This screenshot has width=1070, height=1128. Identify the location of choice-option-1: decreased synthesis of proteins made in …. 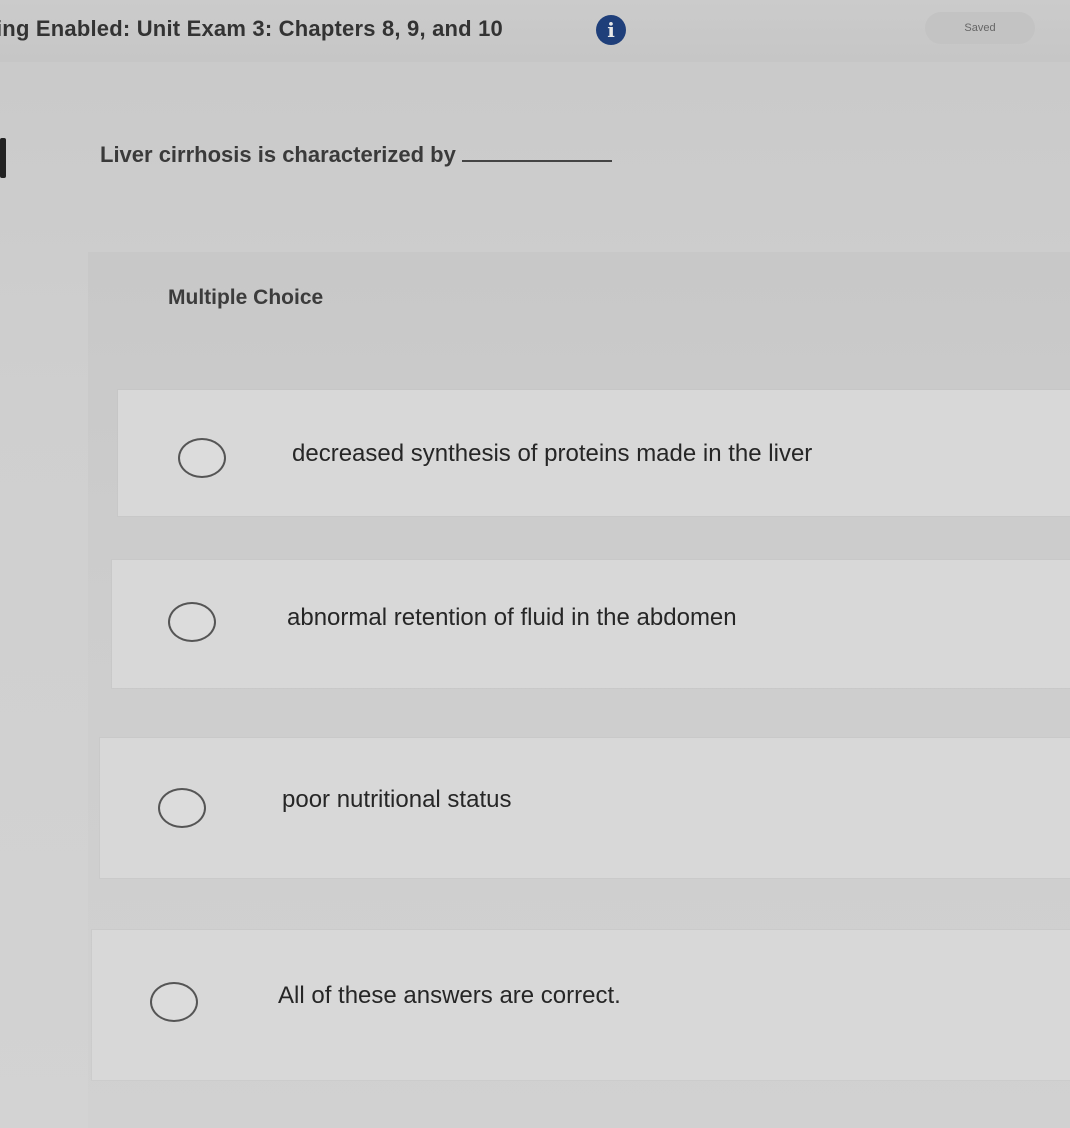
(594, 453).